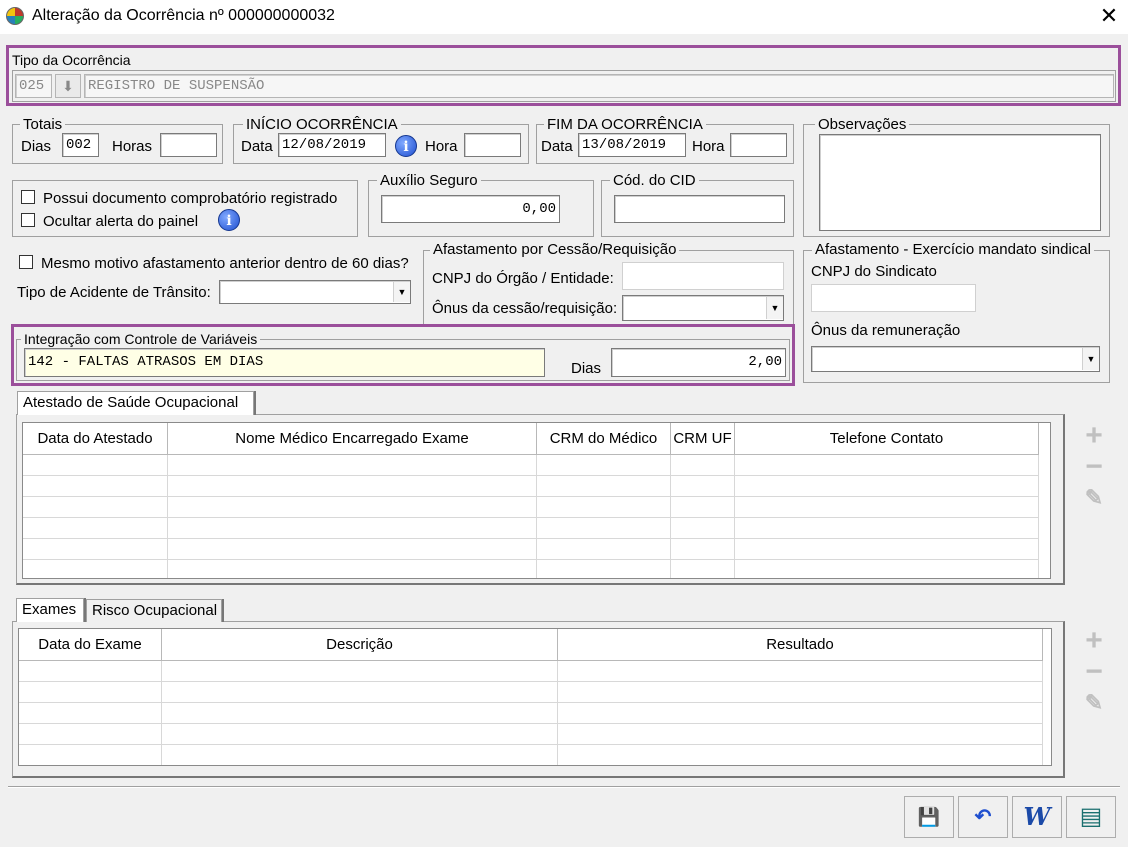 This screenshot has height=847, width=1128. Describe the element at coordinates (1109, 16) in the screenshot. I see `close-icon: ✕` at that location.